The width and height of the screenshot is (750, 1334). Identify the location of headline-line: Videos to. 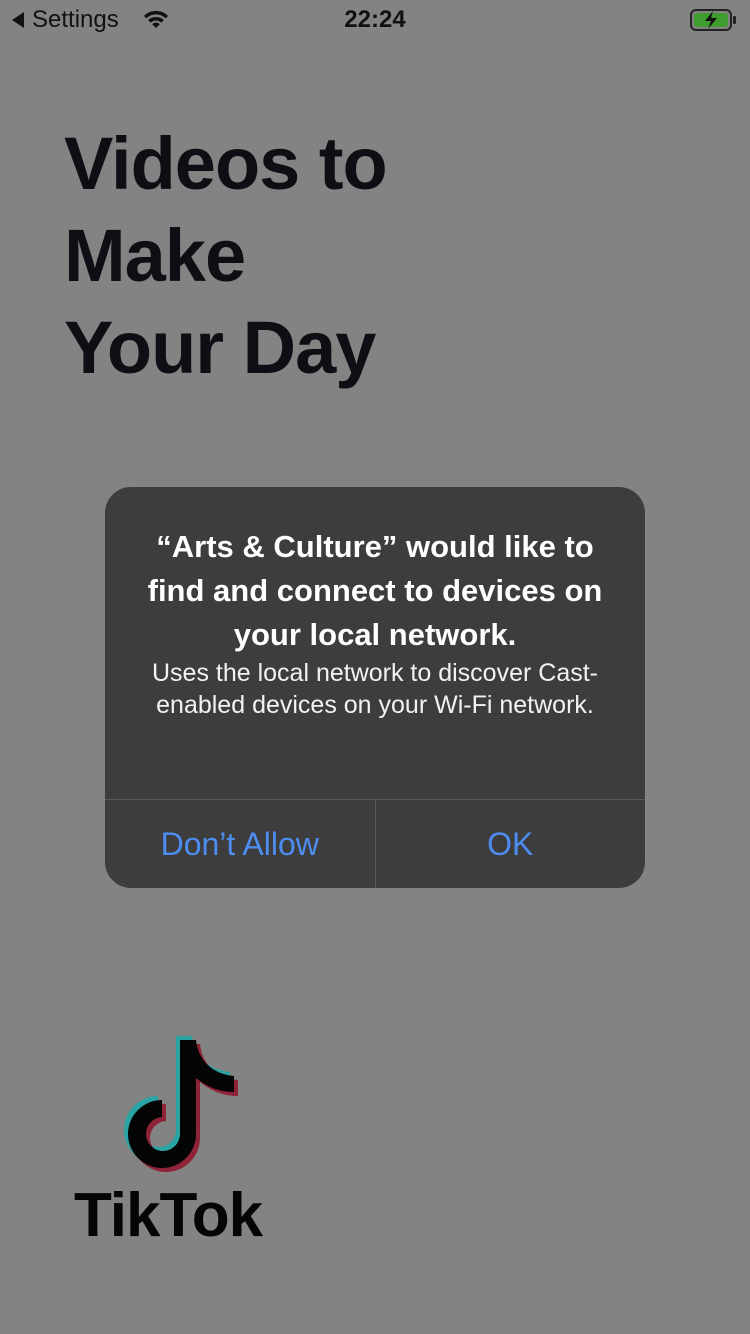
(226, 163).